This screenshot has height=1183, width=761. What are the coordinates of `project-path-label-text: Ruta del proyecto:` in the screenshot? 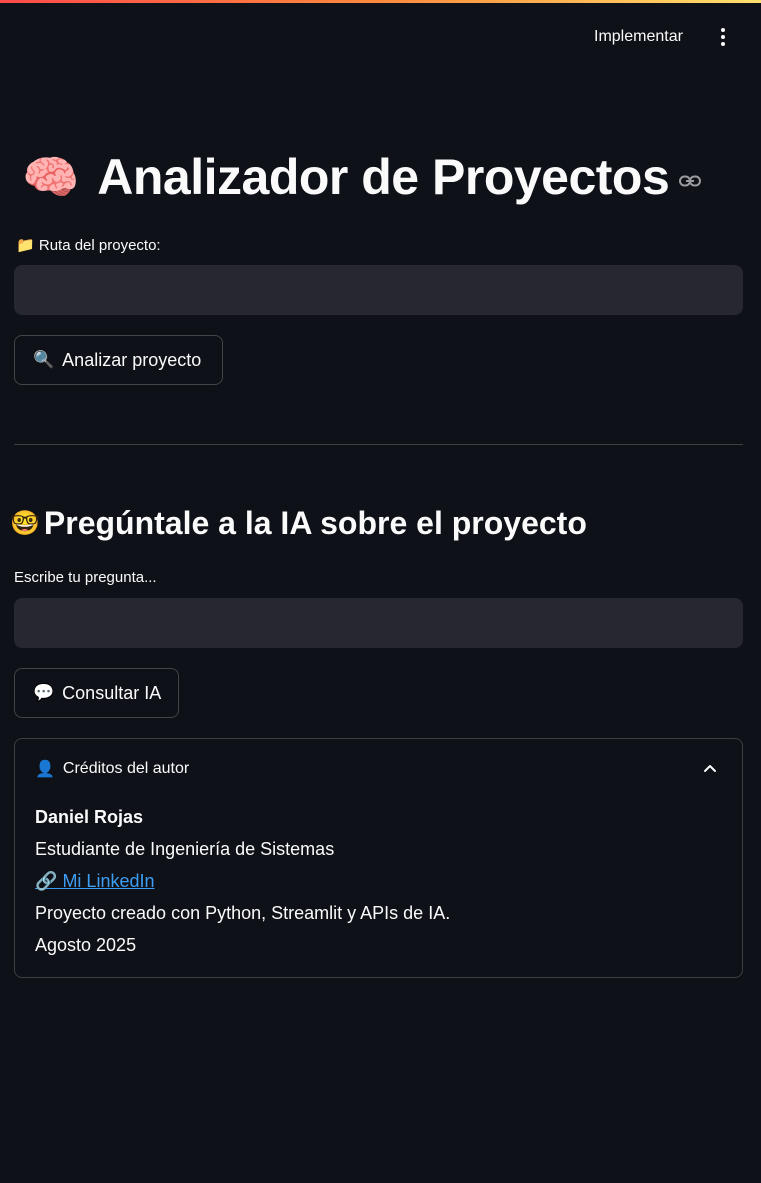 It's located at (99, 245).